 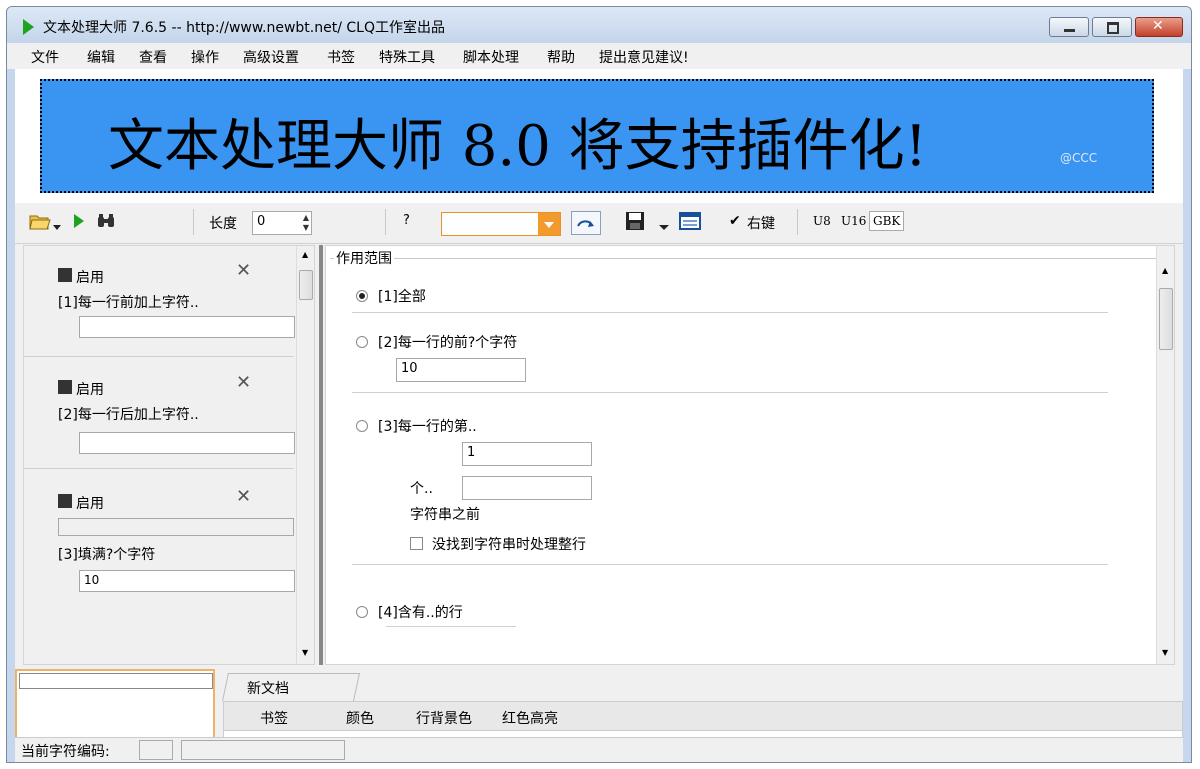 I want to click on menu-feedback: 提出意见建议!, so click(x=644, y=57).